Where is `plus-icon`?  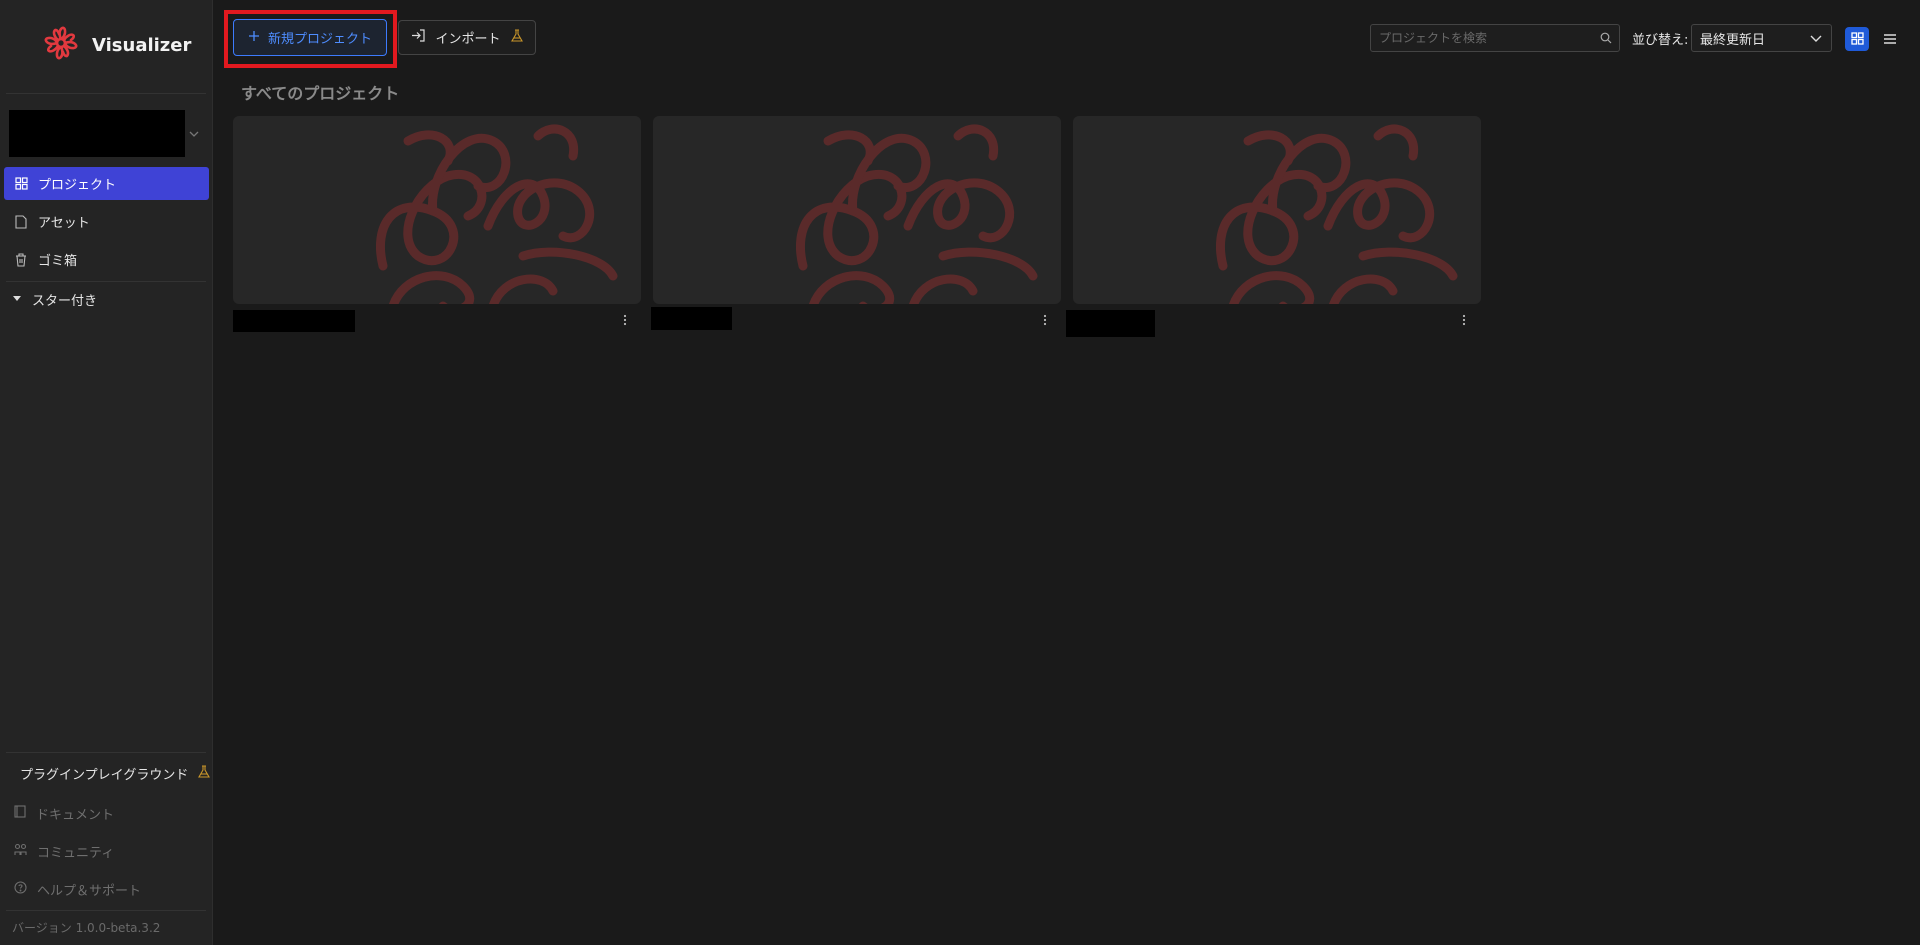 plus-icon is located at coordinates (254, 38).